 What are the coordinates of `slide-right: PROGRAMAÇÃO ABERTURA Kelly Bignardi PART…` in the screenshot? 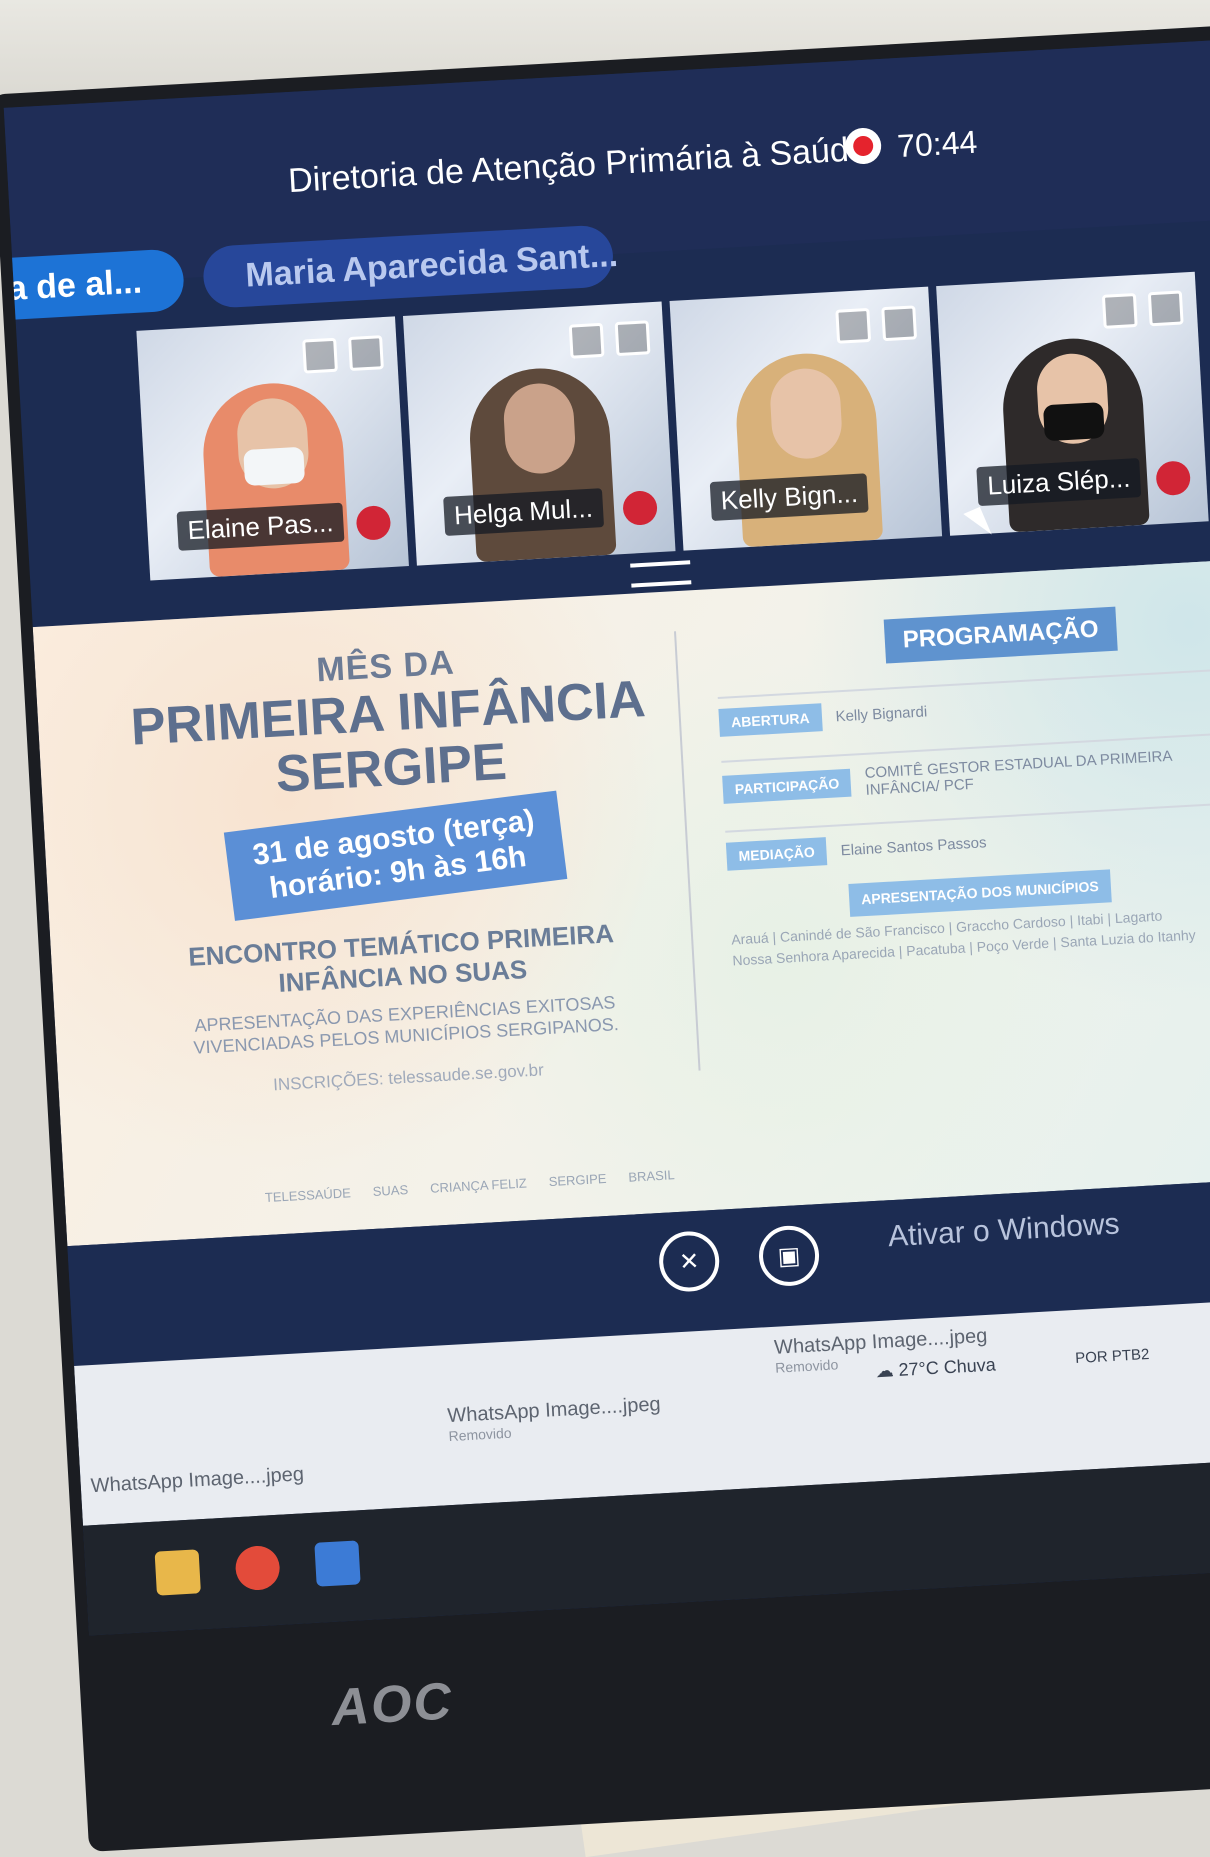 It's located at (962, 785).